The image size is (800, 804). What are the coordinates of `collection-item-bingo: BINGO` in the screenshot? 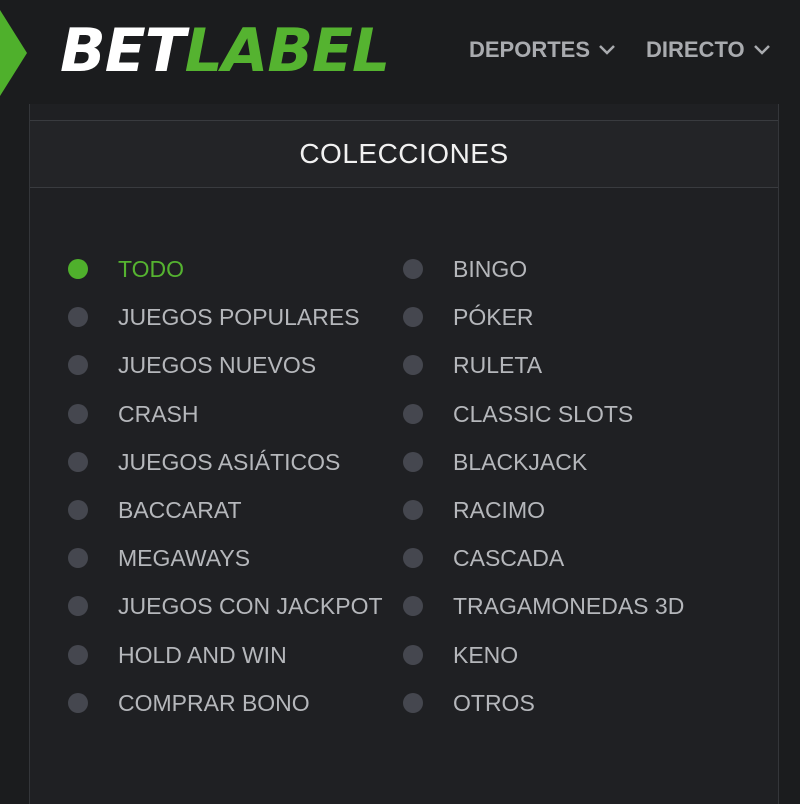 It's located at (465, 269).